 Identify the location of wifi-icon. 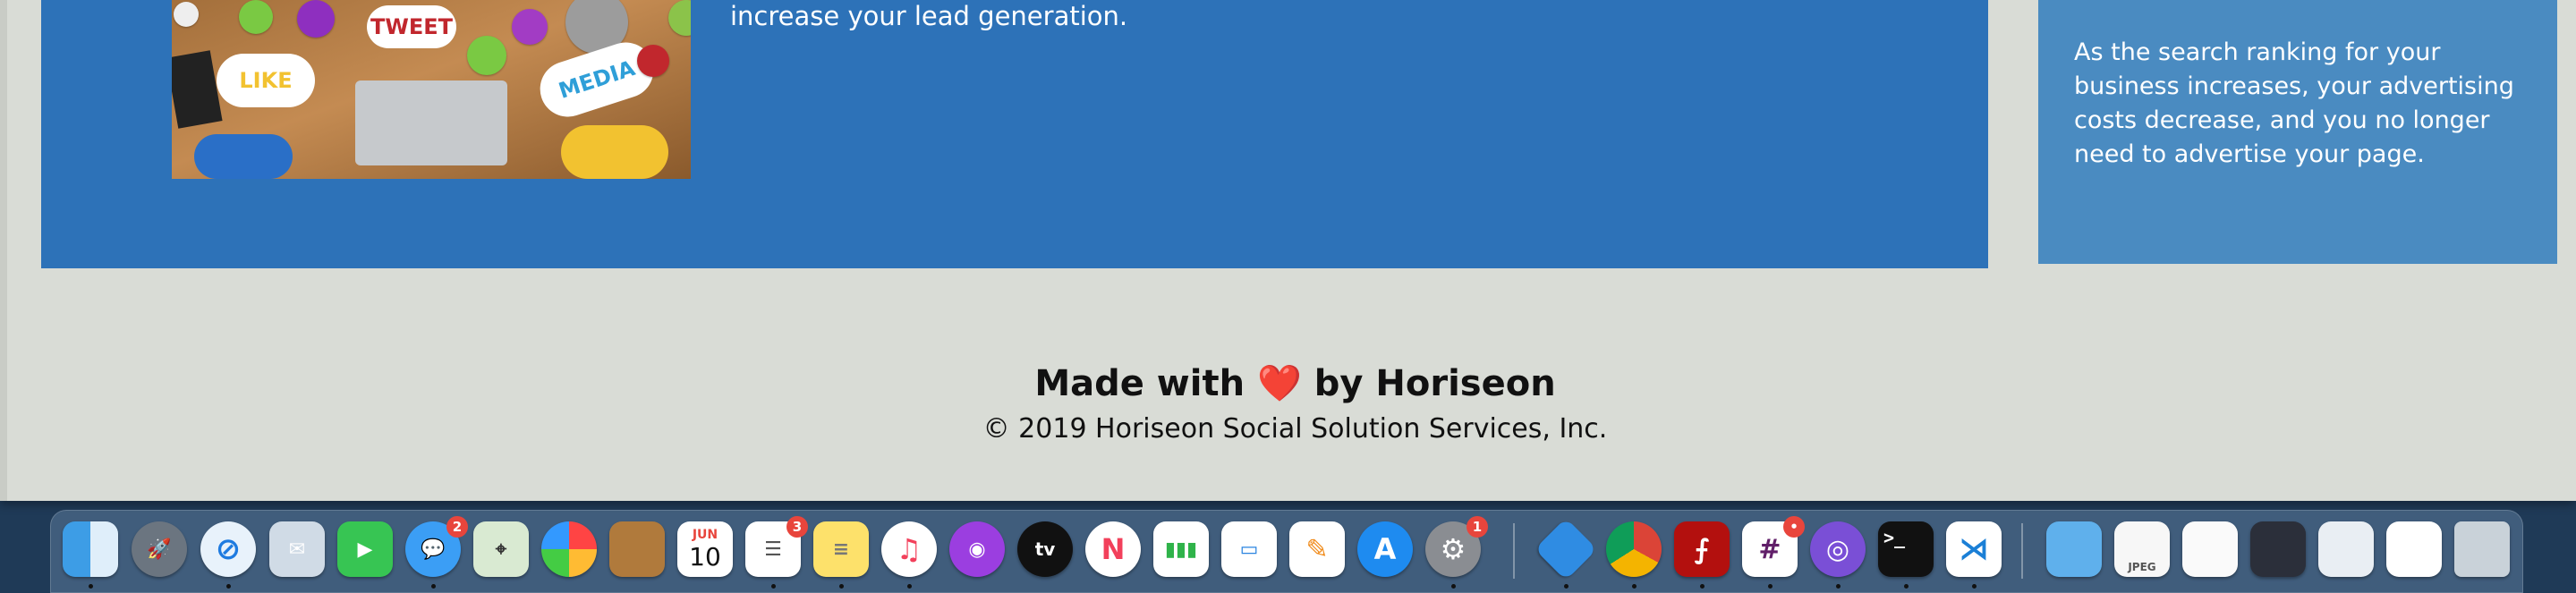
(256, 17).